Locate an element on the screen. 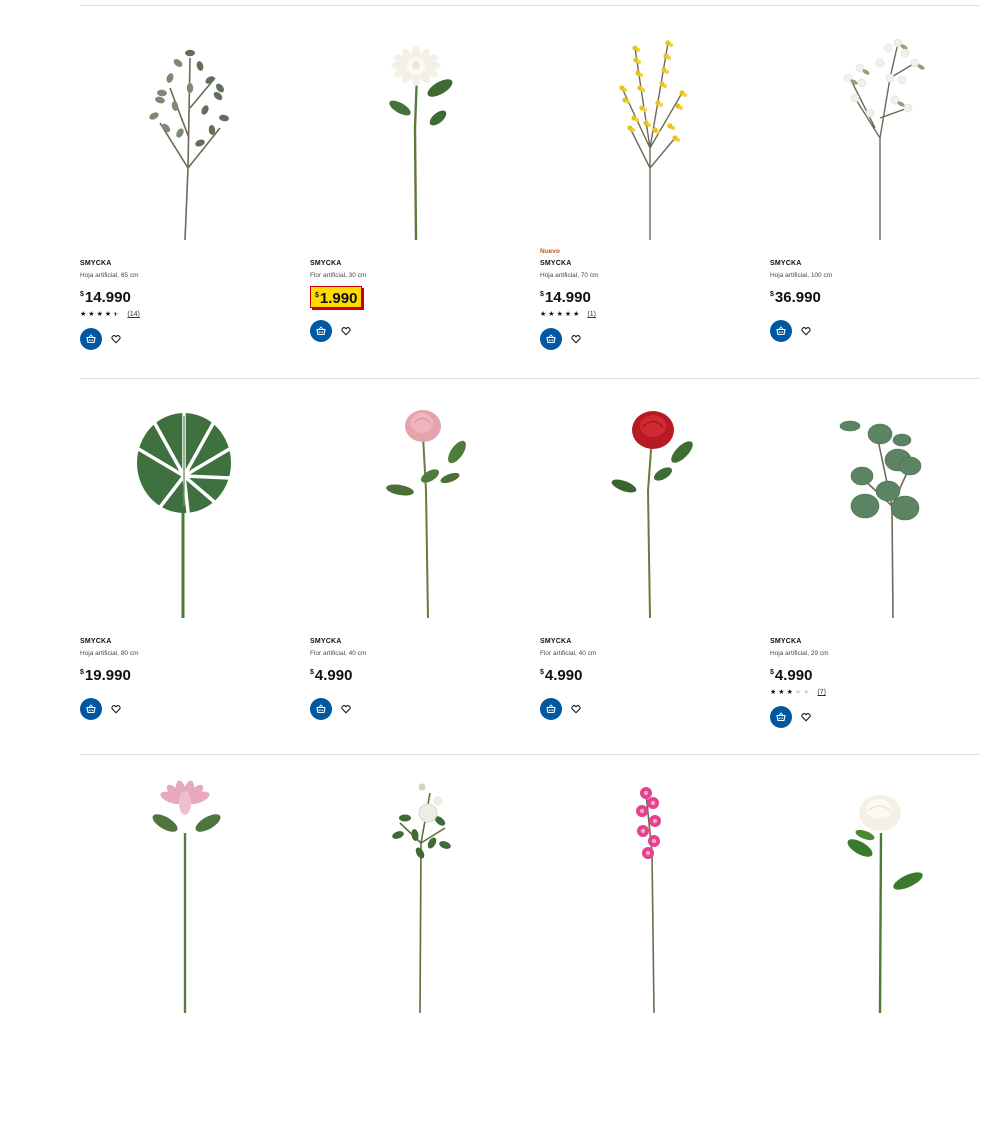 The width and height of the screenshot is (1000, 1123). product-card: SMYCKA Flor artificial, 30 cm $1.990 is located at coordinates (410, 193).